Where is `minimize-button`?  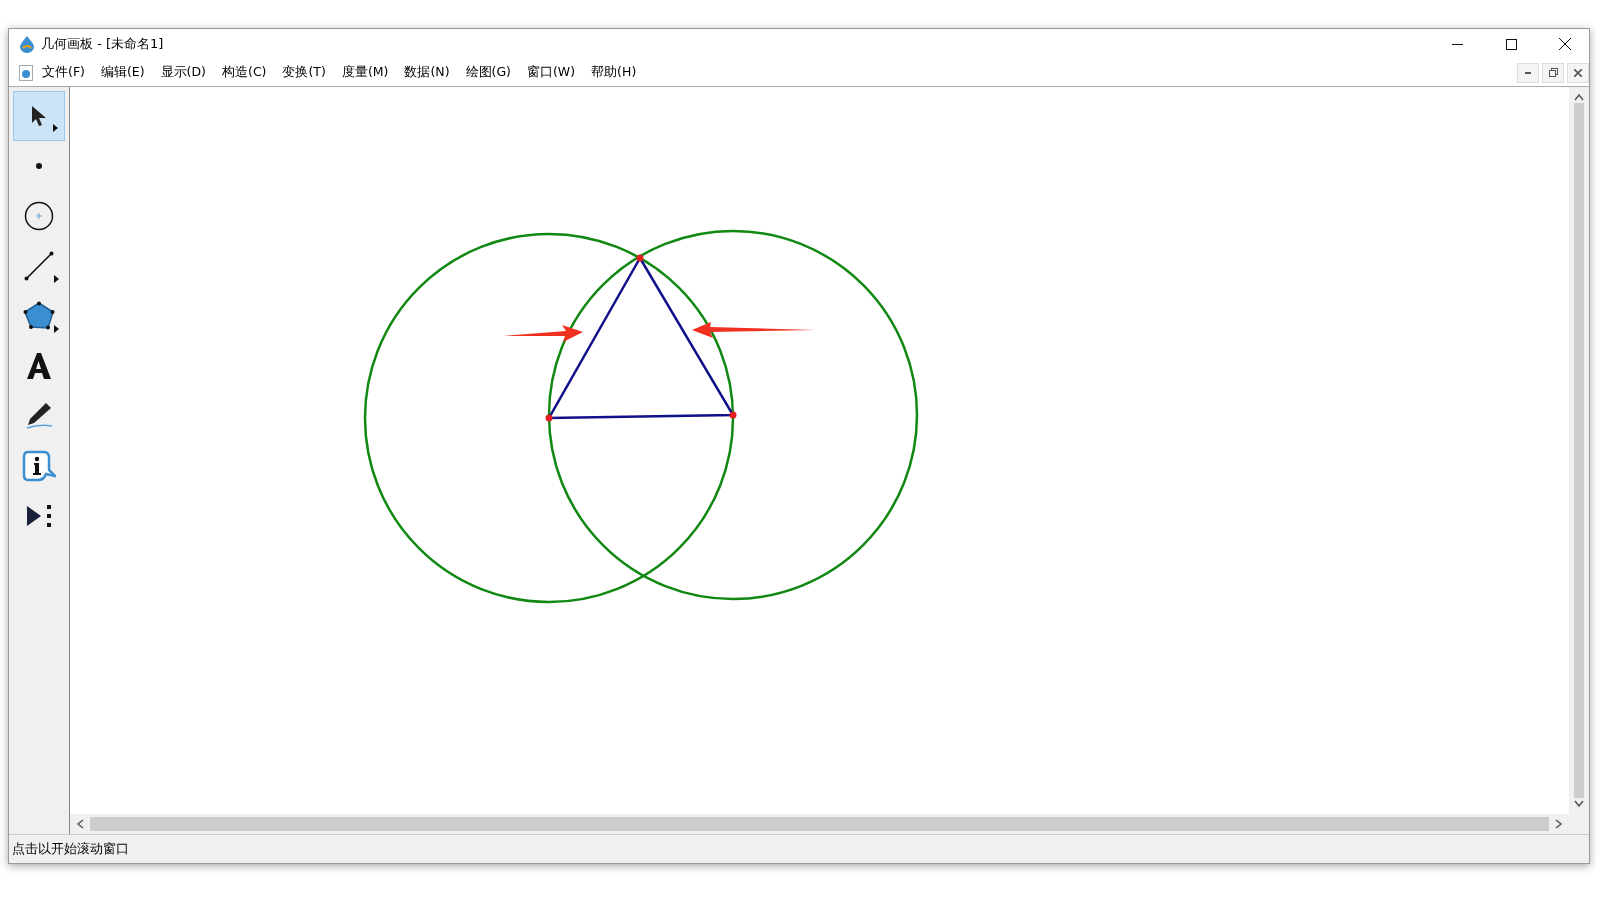 minimize-button is located at coordinates (1528, 72).